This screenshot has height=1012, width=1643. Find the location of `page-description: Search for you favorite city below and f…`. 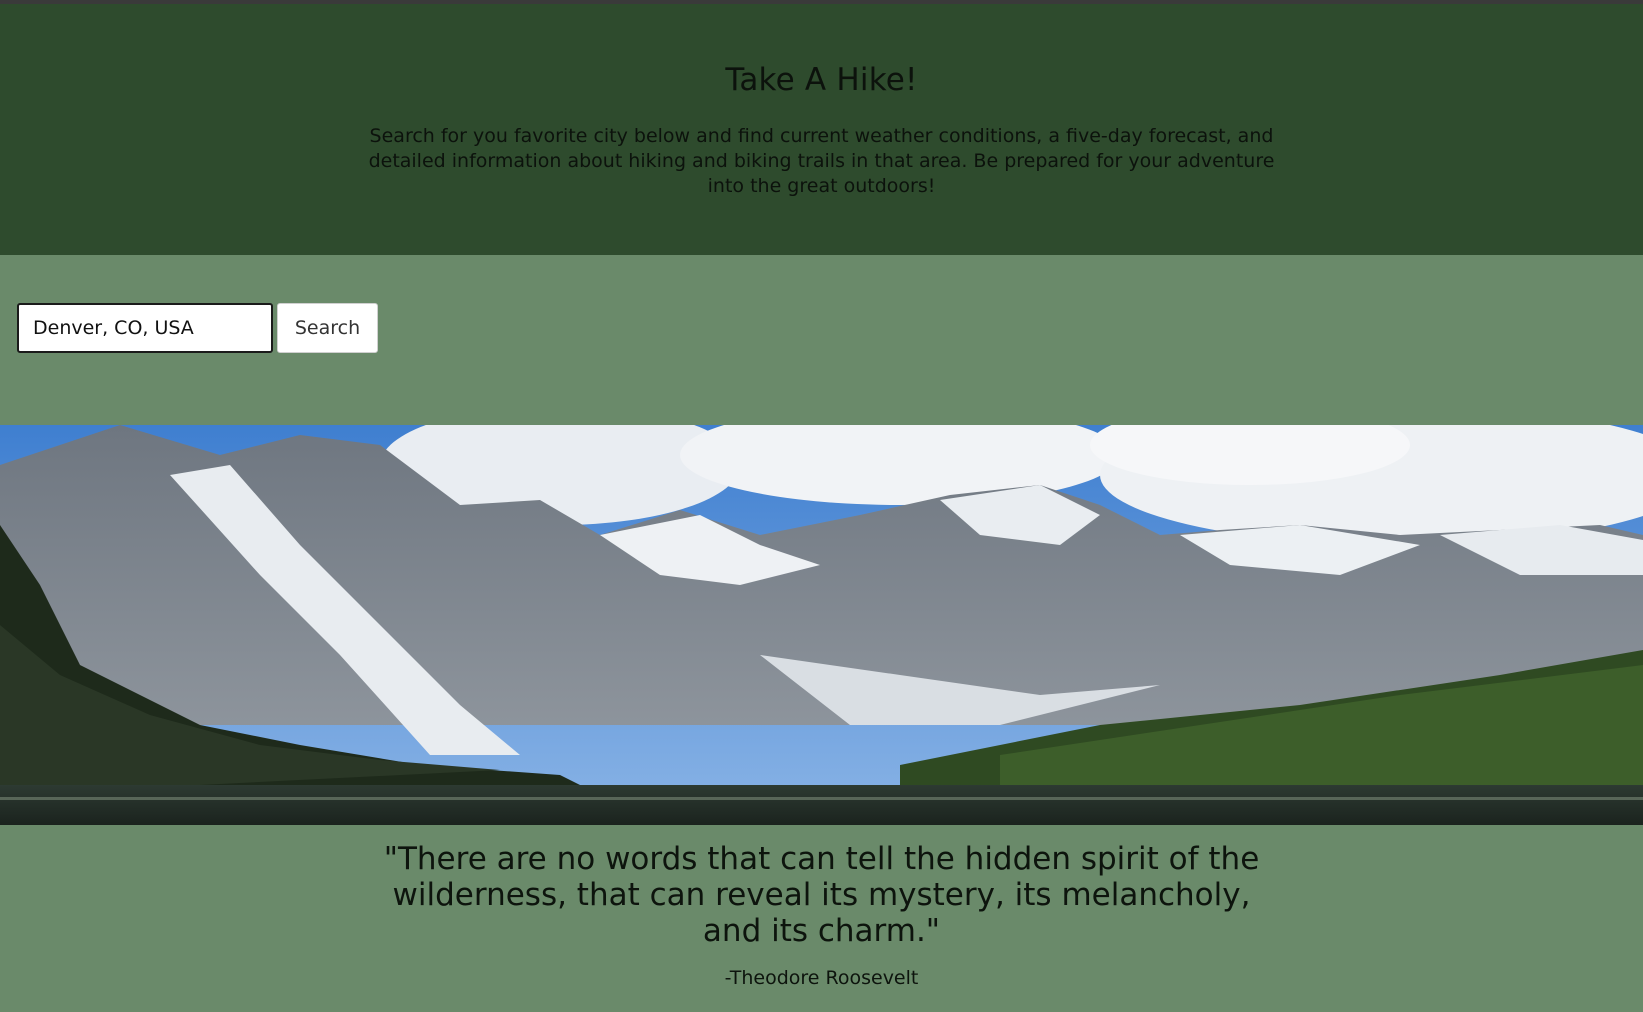

page-description: Search for you favorite city below and f… is located at coordinates (821, 161).